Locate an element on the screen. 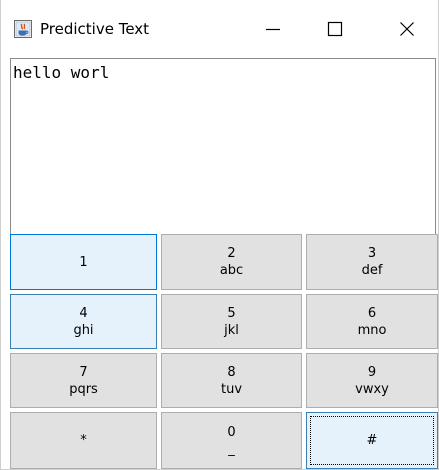 The height and width of the screenshot is (470, 439). key-7: 7 pqrs is located at coordinates (83, 380).